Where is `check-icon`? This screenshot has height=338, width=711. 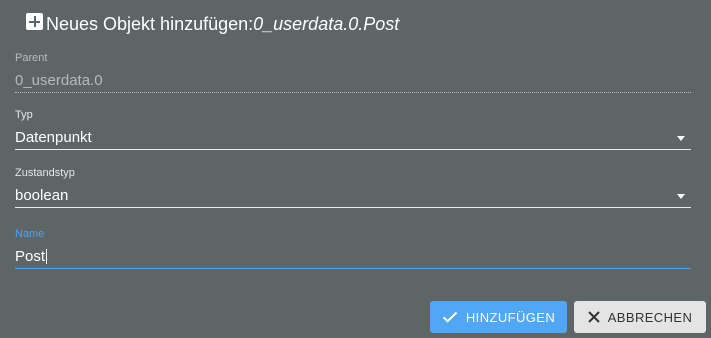 check-icon is located at coordinates (450, 317).